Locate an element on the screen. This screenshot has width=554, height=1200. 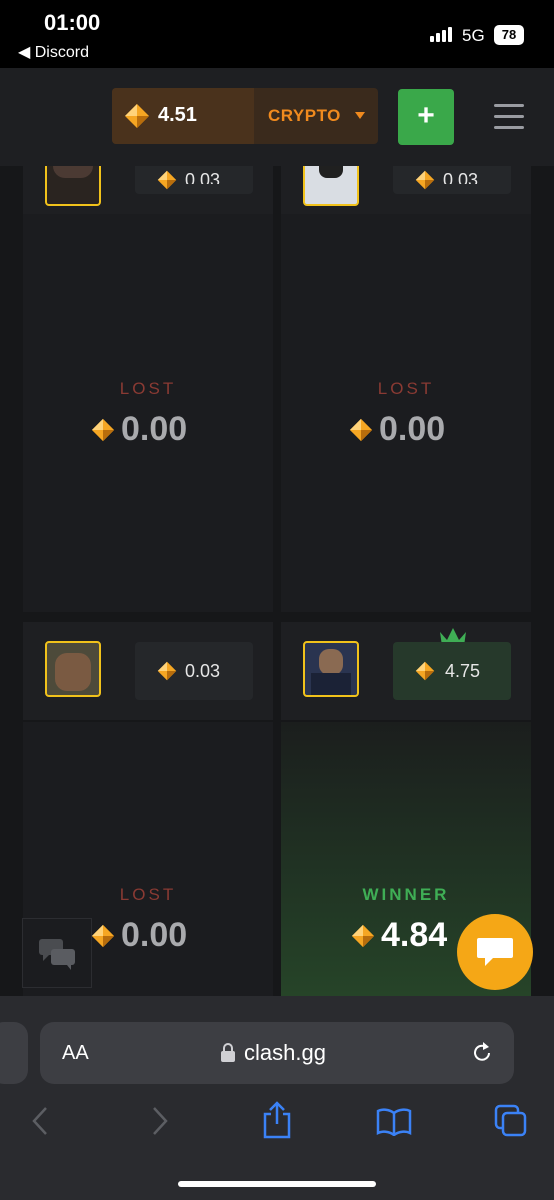
bookmarks-icon is located at coordinates (394, 1122).